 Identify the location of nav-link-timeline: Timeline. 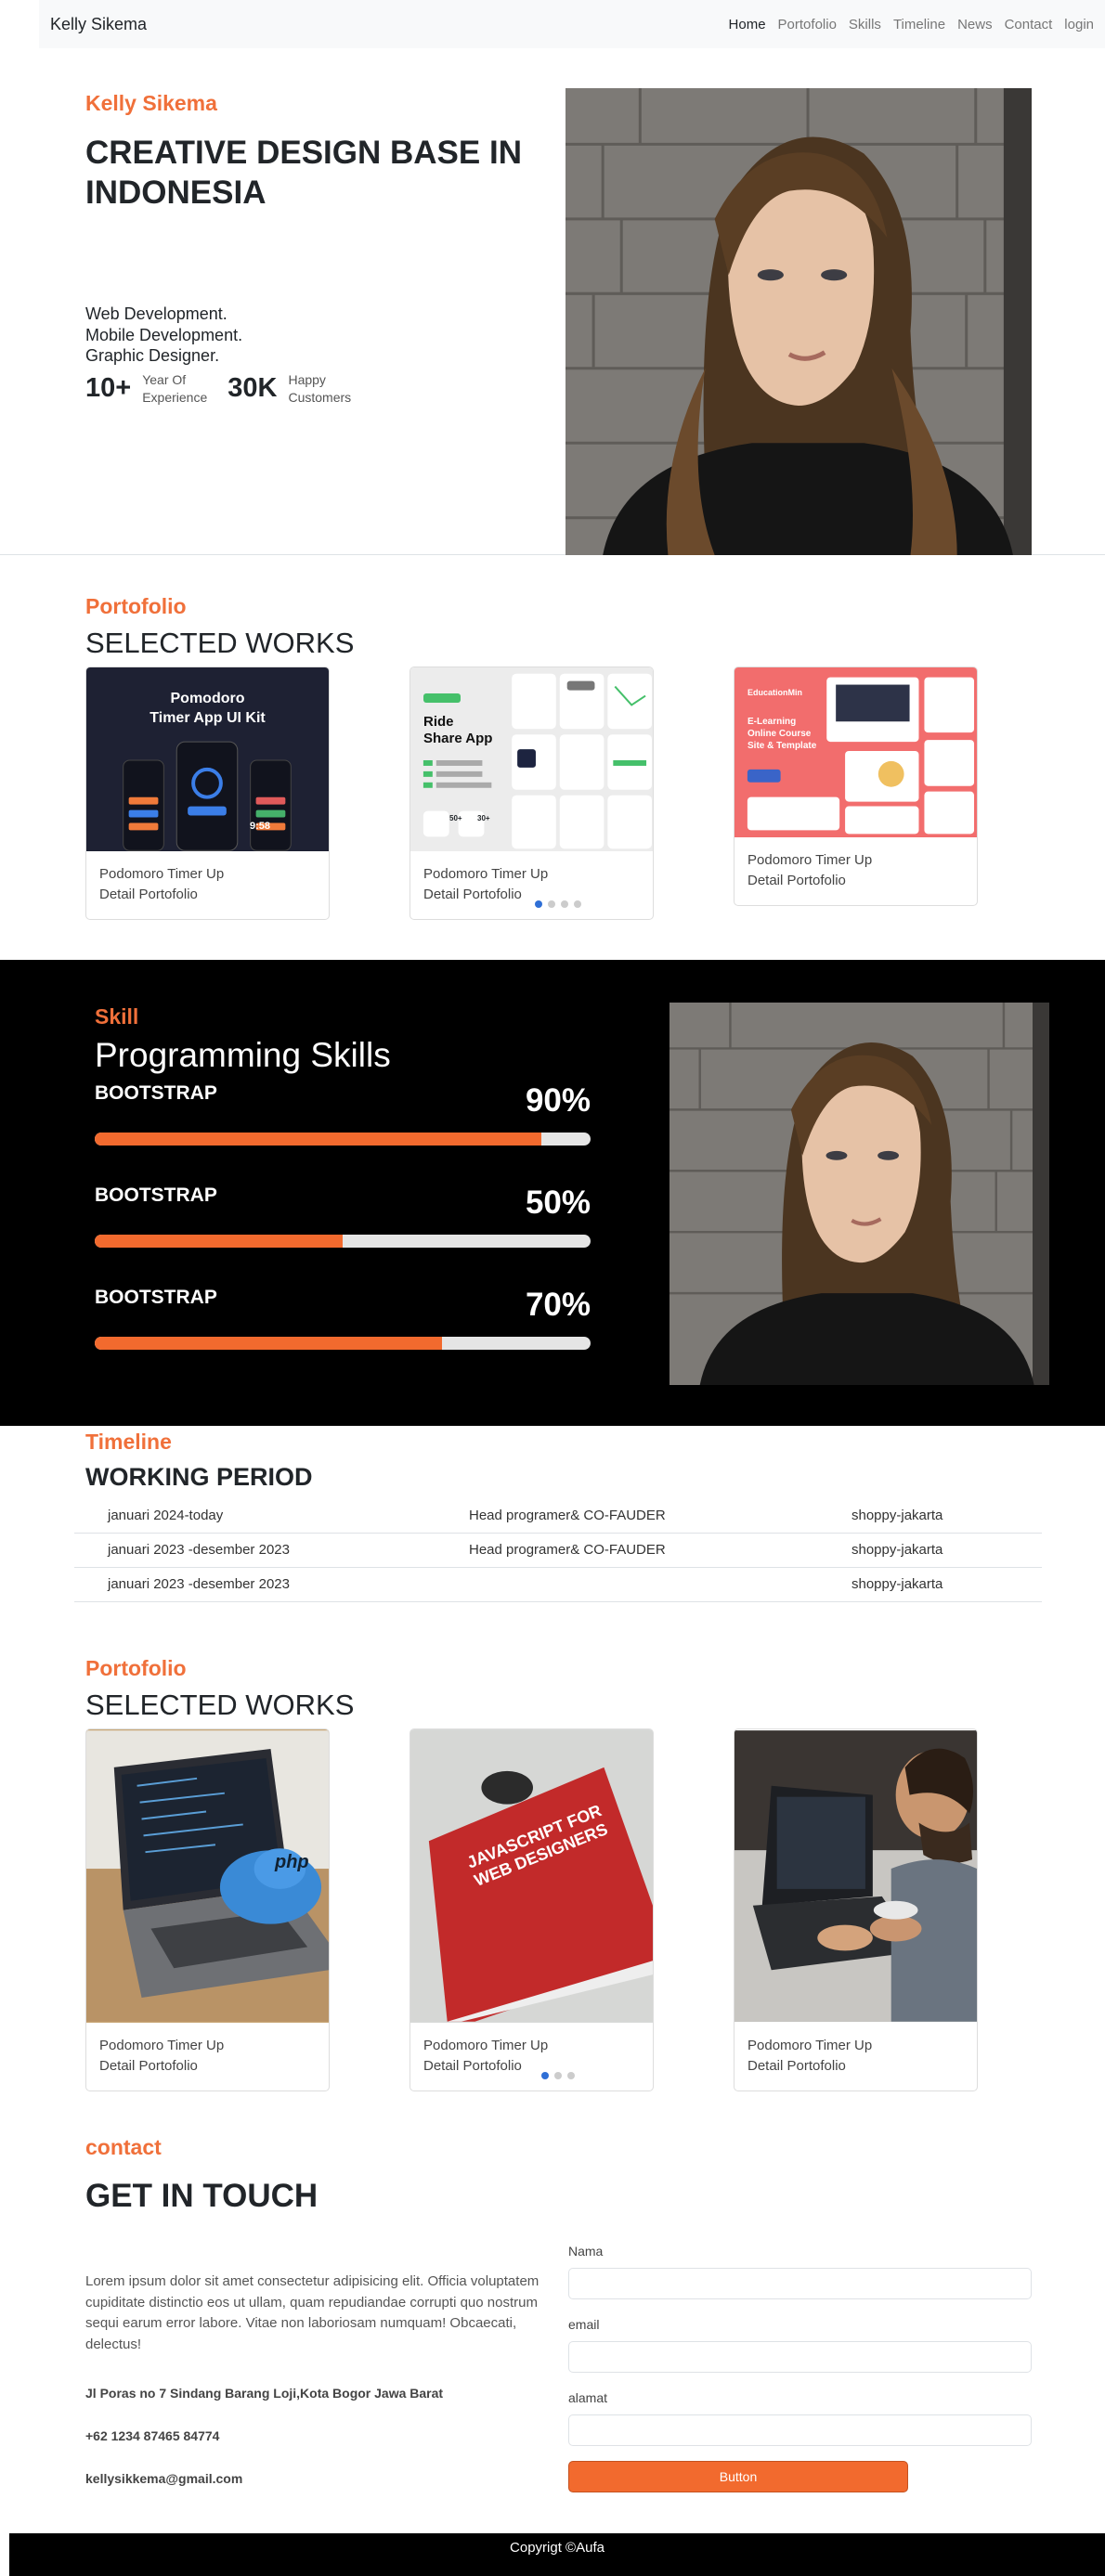
(919, 24).